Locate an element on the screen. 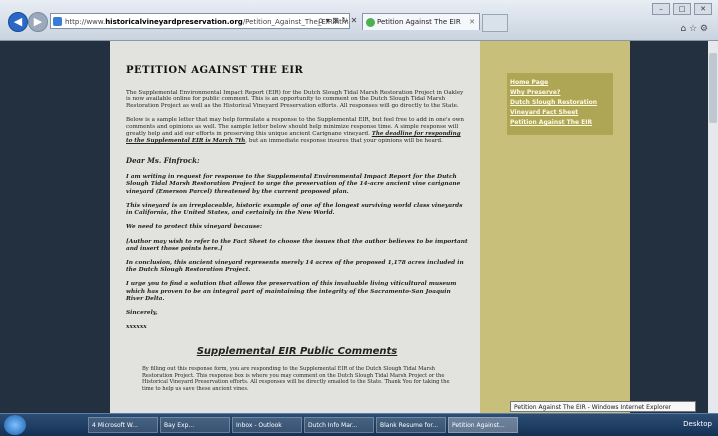  page-icon is located at coordinates (57, 21).